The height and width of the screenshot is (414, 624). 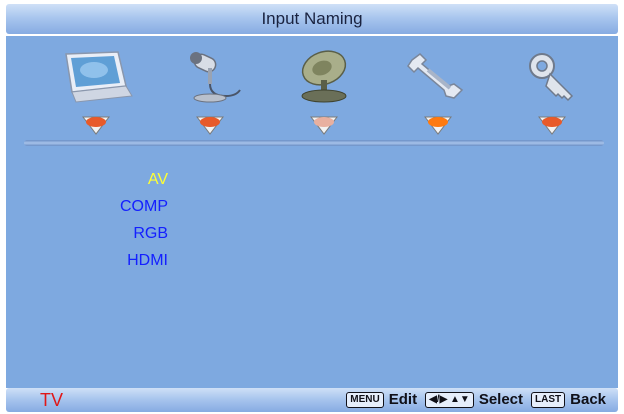 I want to click on arrow-fill, so click(x=96, y=122).